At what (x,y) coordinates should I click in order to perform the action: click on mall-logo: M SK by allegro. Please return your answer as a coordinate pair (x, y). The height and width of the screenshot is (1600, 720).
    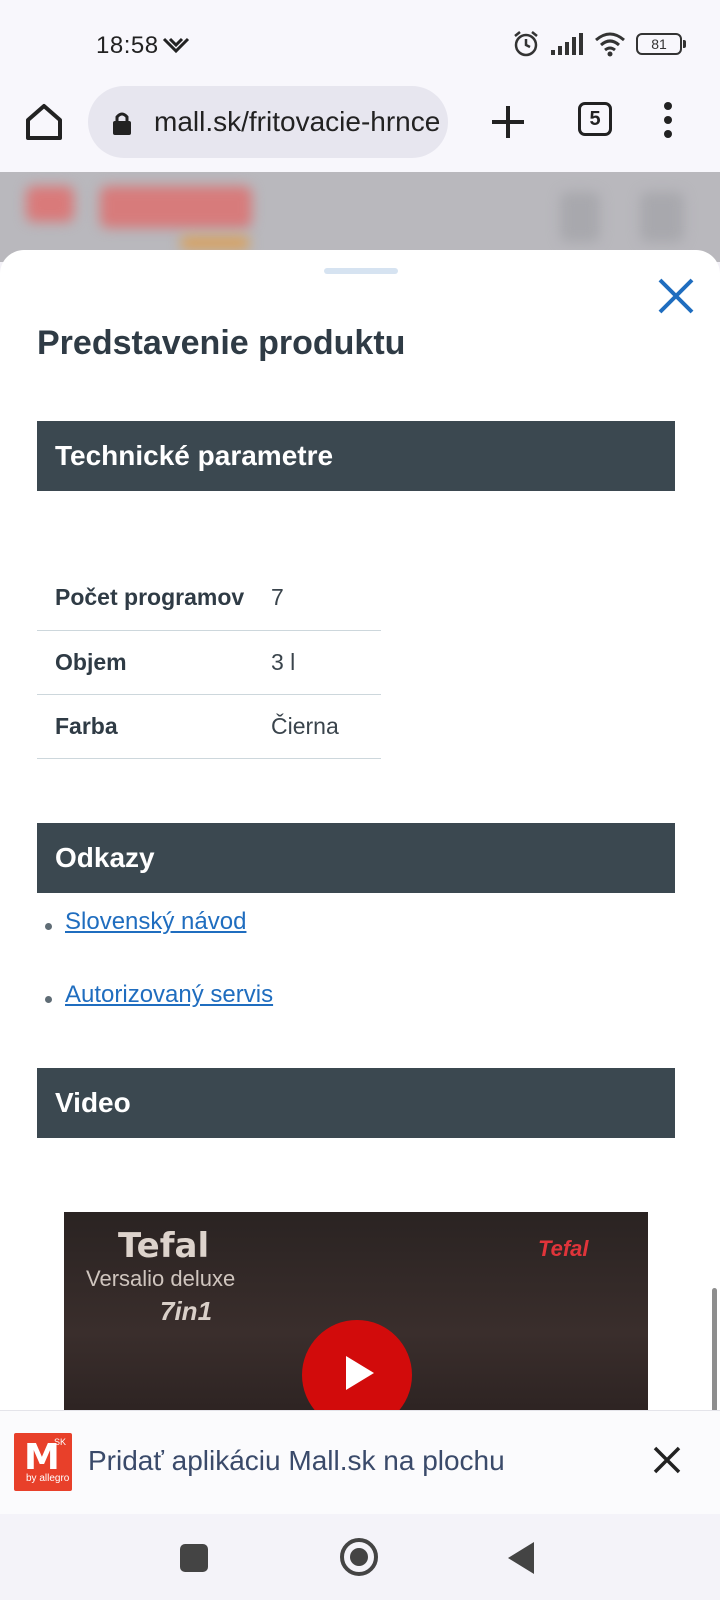
    Looking at the image, I should click on (43, 1462).